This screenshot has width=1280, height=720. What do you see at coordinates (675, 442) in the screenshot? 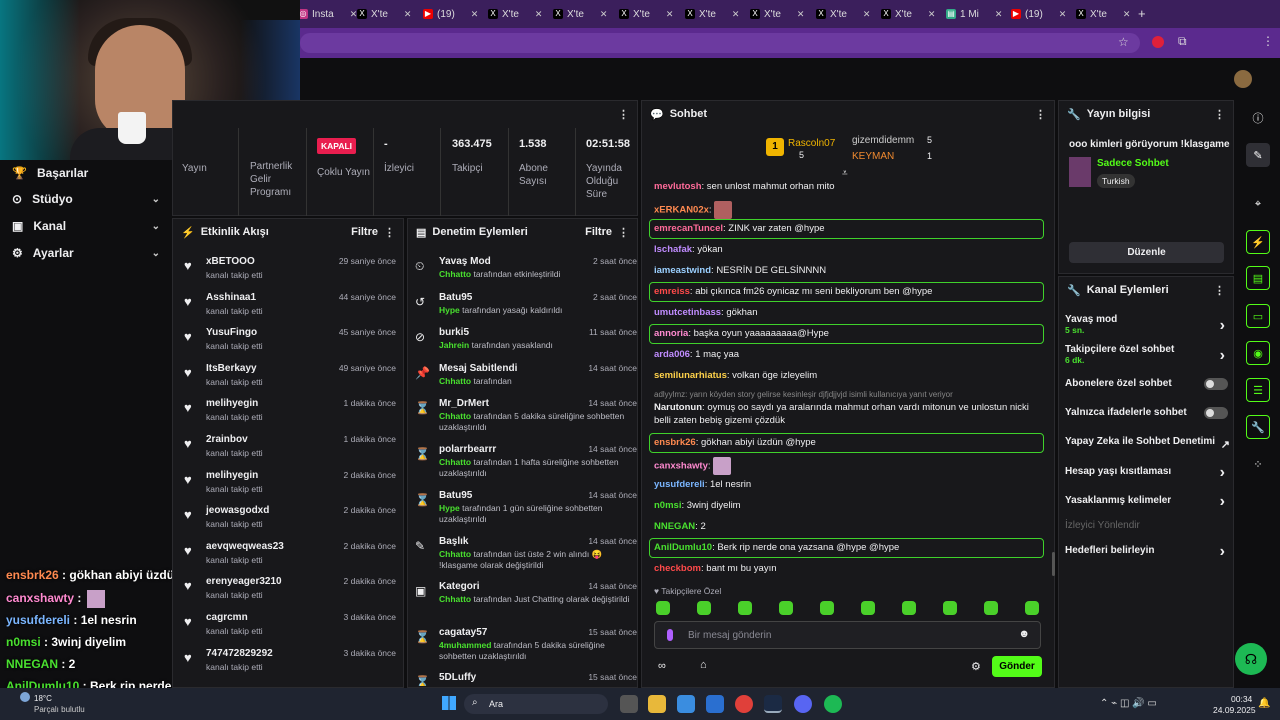
I see `chat-username: ensbrk26` at bounding box center [675, 442].